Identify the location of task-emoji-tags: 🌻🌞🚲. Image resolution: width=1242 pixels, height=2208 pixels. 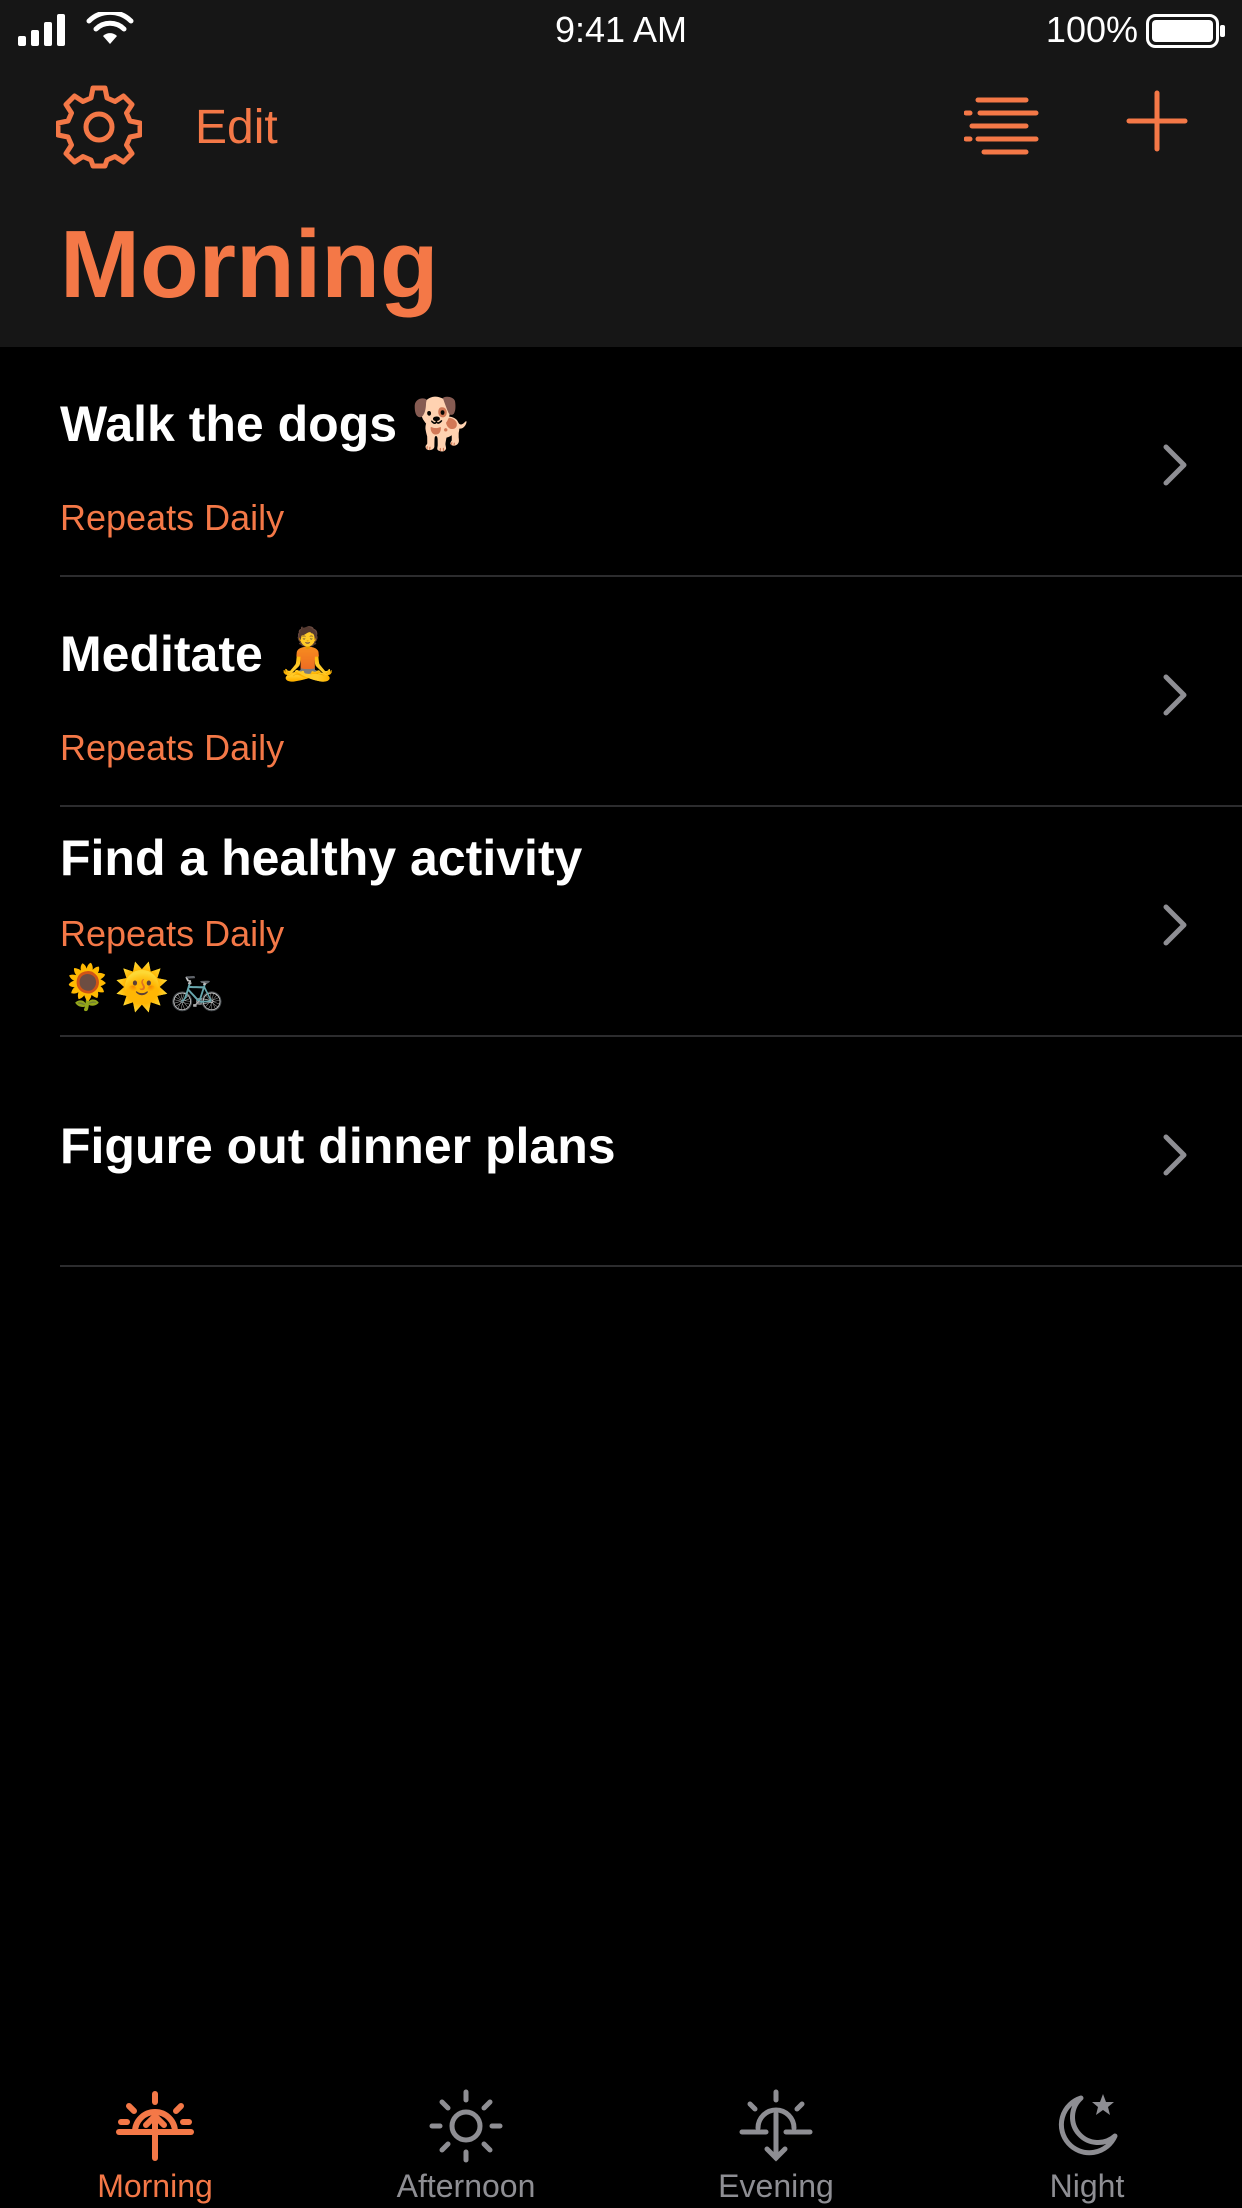
(142, 987).